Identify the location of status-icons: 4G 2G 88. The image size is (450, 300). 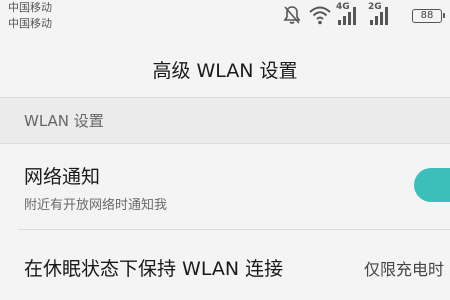
(363, 15).